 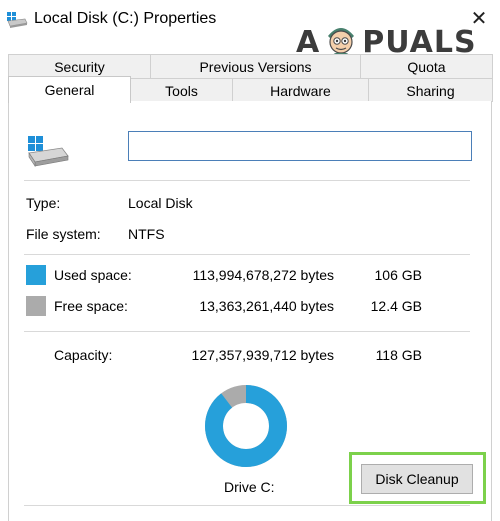 What do you see at coordinates (36, 275) in the screenshot?
I see `used-space-swatch` at bounding box center [36, 275].